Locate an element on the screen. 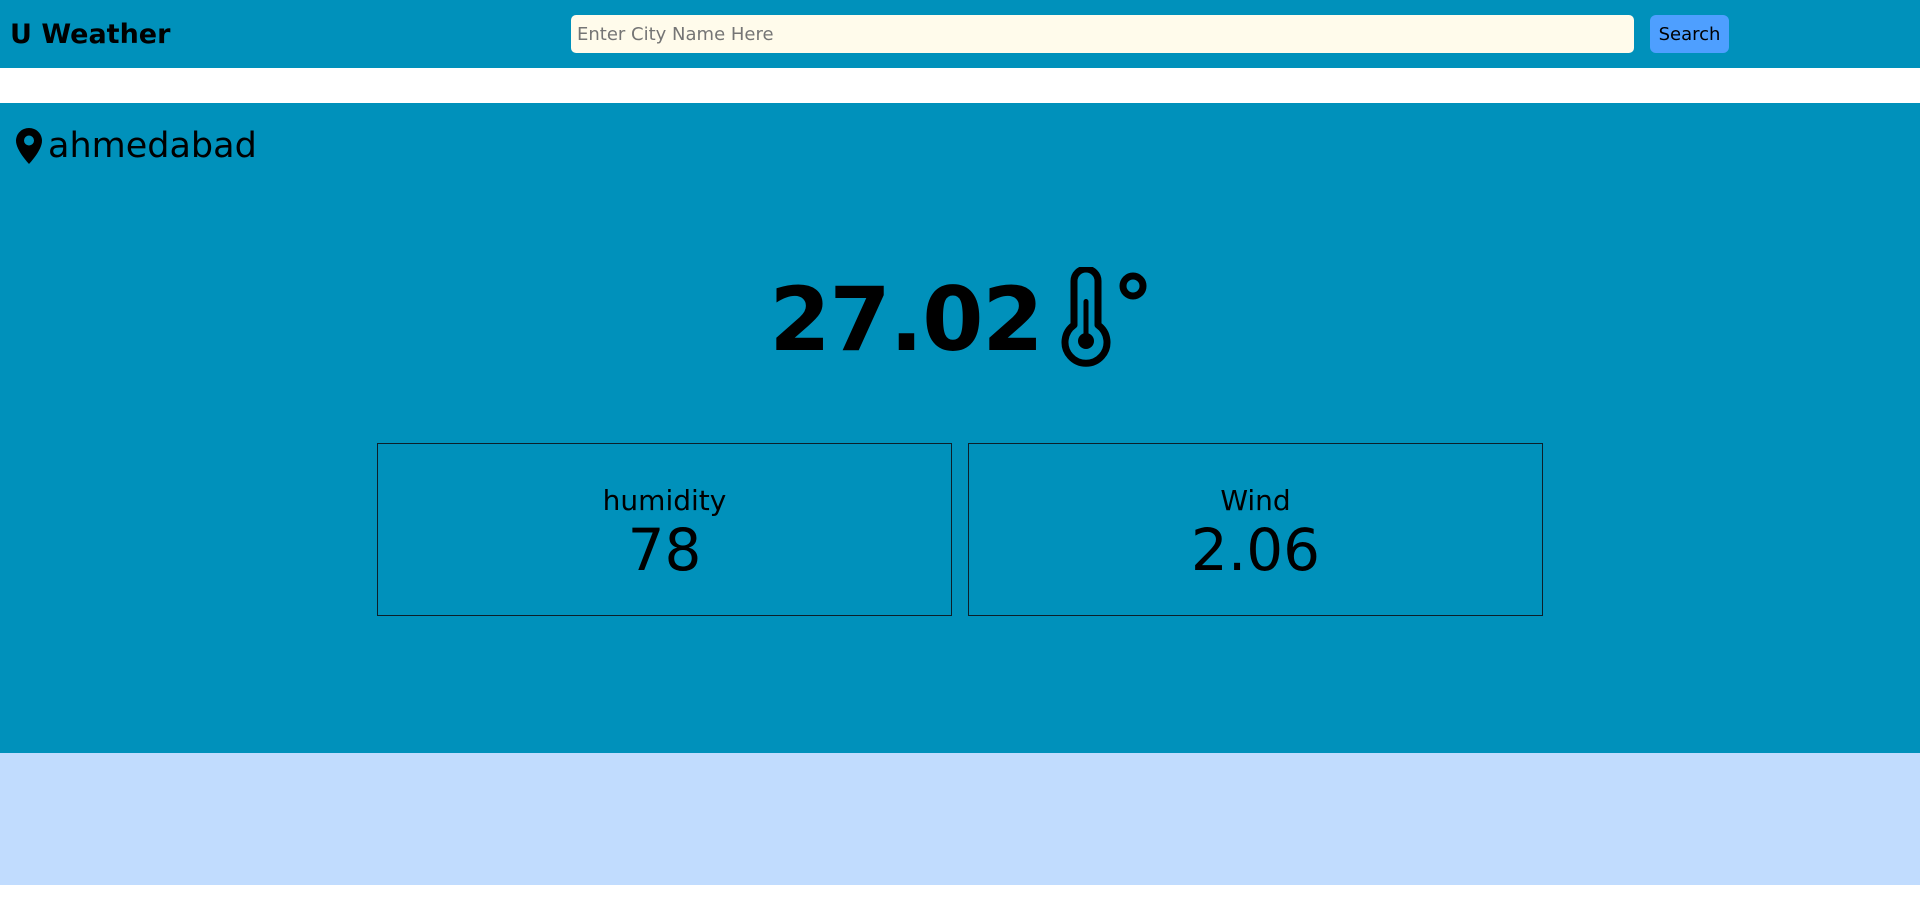 The height and width of the screenshot is (920, 1920). temperature-display: 27.02 is located at coordinates (960, 320).